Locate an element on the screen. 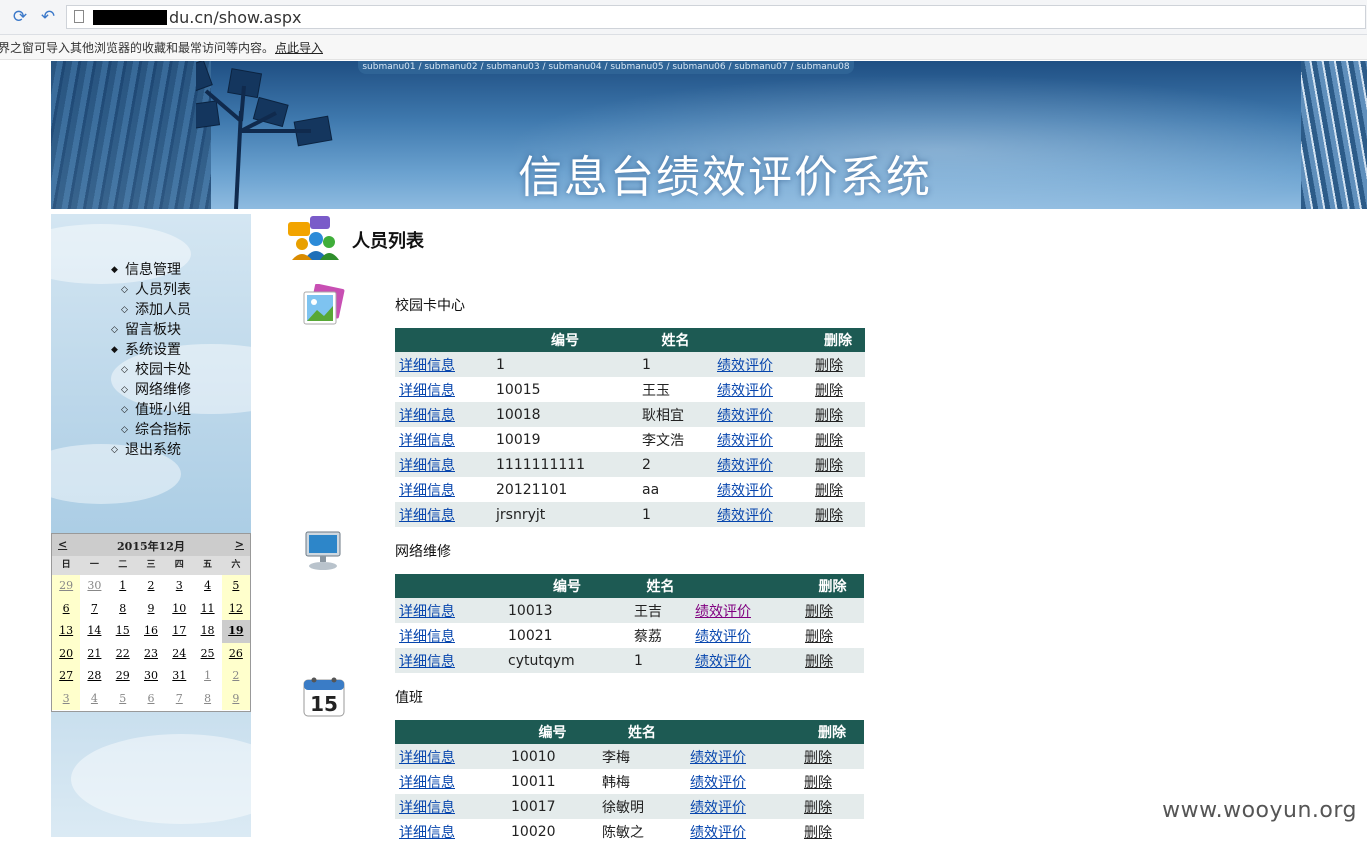  calendar-day: 25 is located at coordinates (207, 654).